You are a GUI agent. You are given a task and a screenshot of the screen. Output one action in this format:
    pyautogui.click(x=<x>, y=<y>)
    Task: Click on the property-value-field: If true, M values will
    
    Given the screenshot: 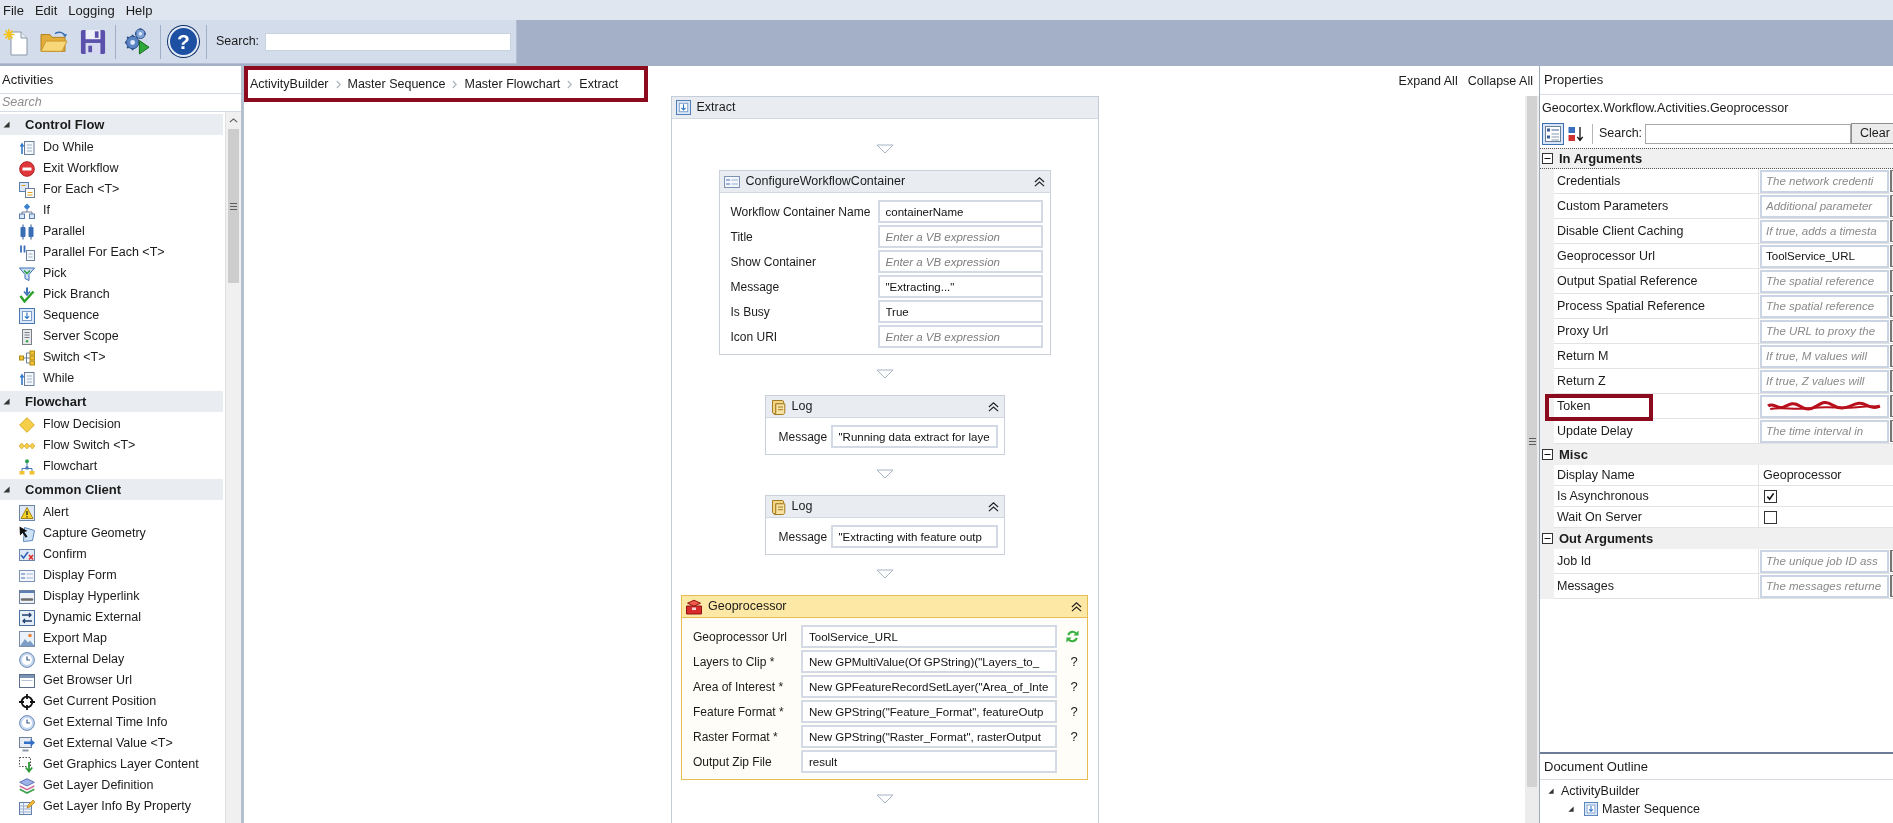 What is the action you would take?
    pyautogui.click(x=1824, y=356)
    